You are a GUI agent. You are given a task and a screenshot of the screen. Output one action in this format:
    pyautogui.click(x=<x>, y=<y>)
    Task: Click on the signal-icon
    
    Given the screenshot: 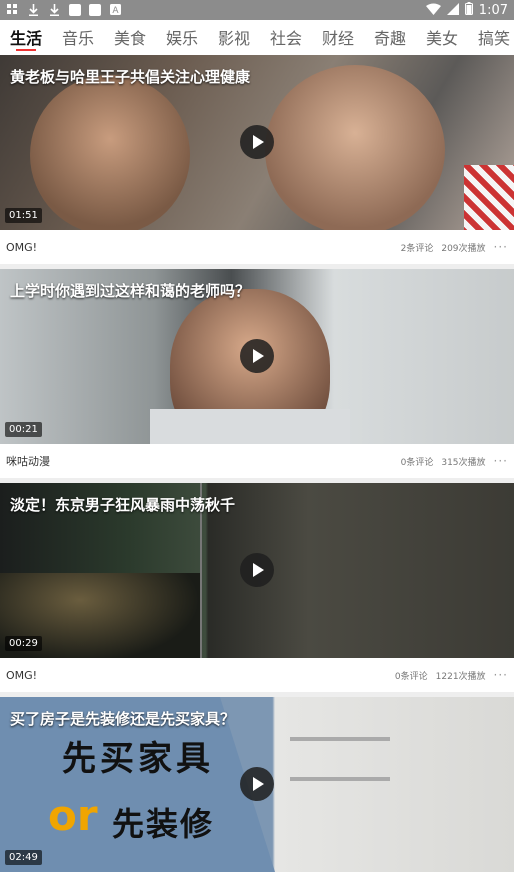 What is the action you would take?
    pyautogui.click(x=452, y=10)
    